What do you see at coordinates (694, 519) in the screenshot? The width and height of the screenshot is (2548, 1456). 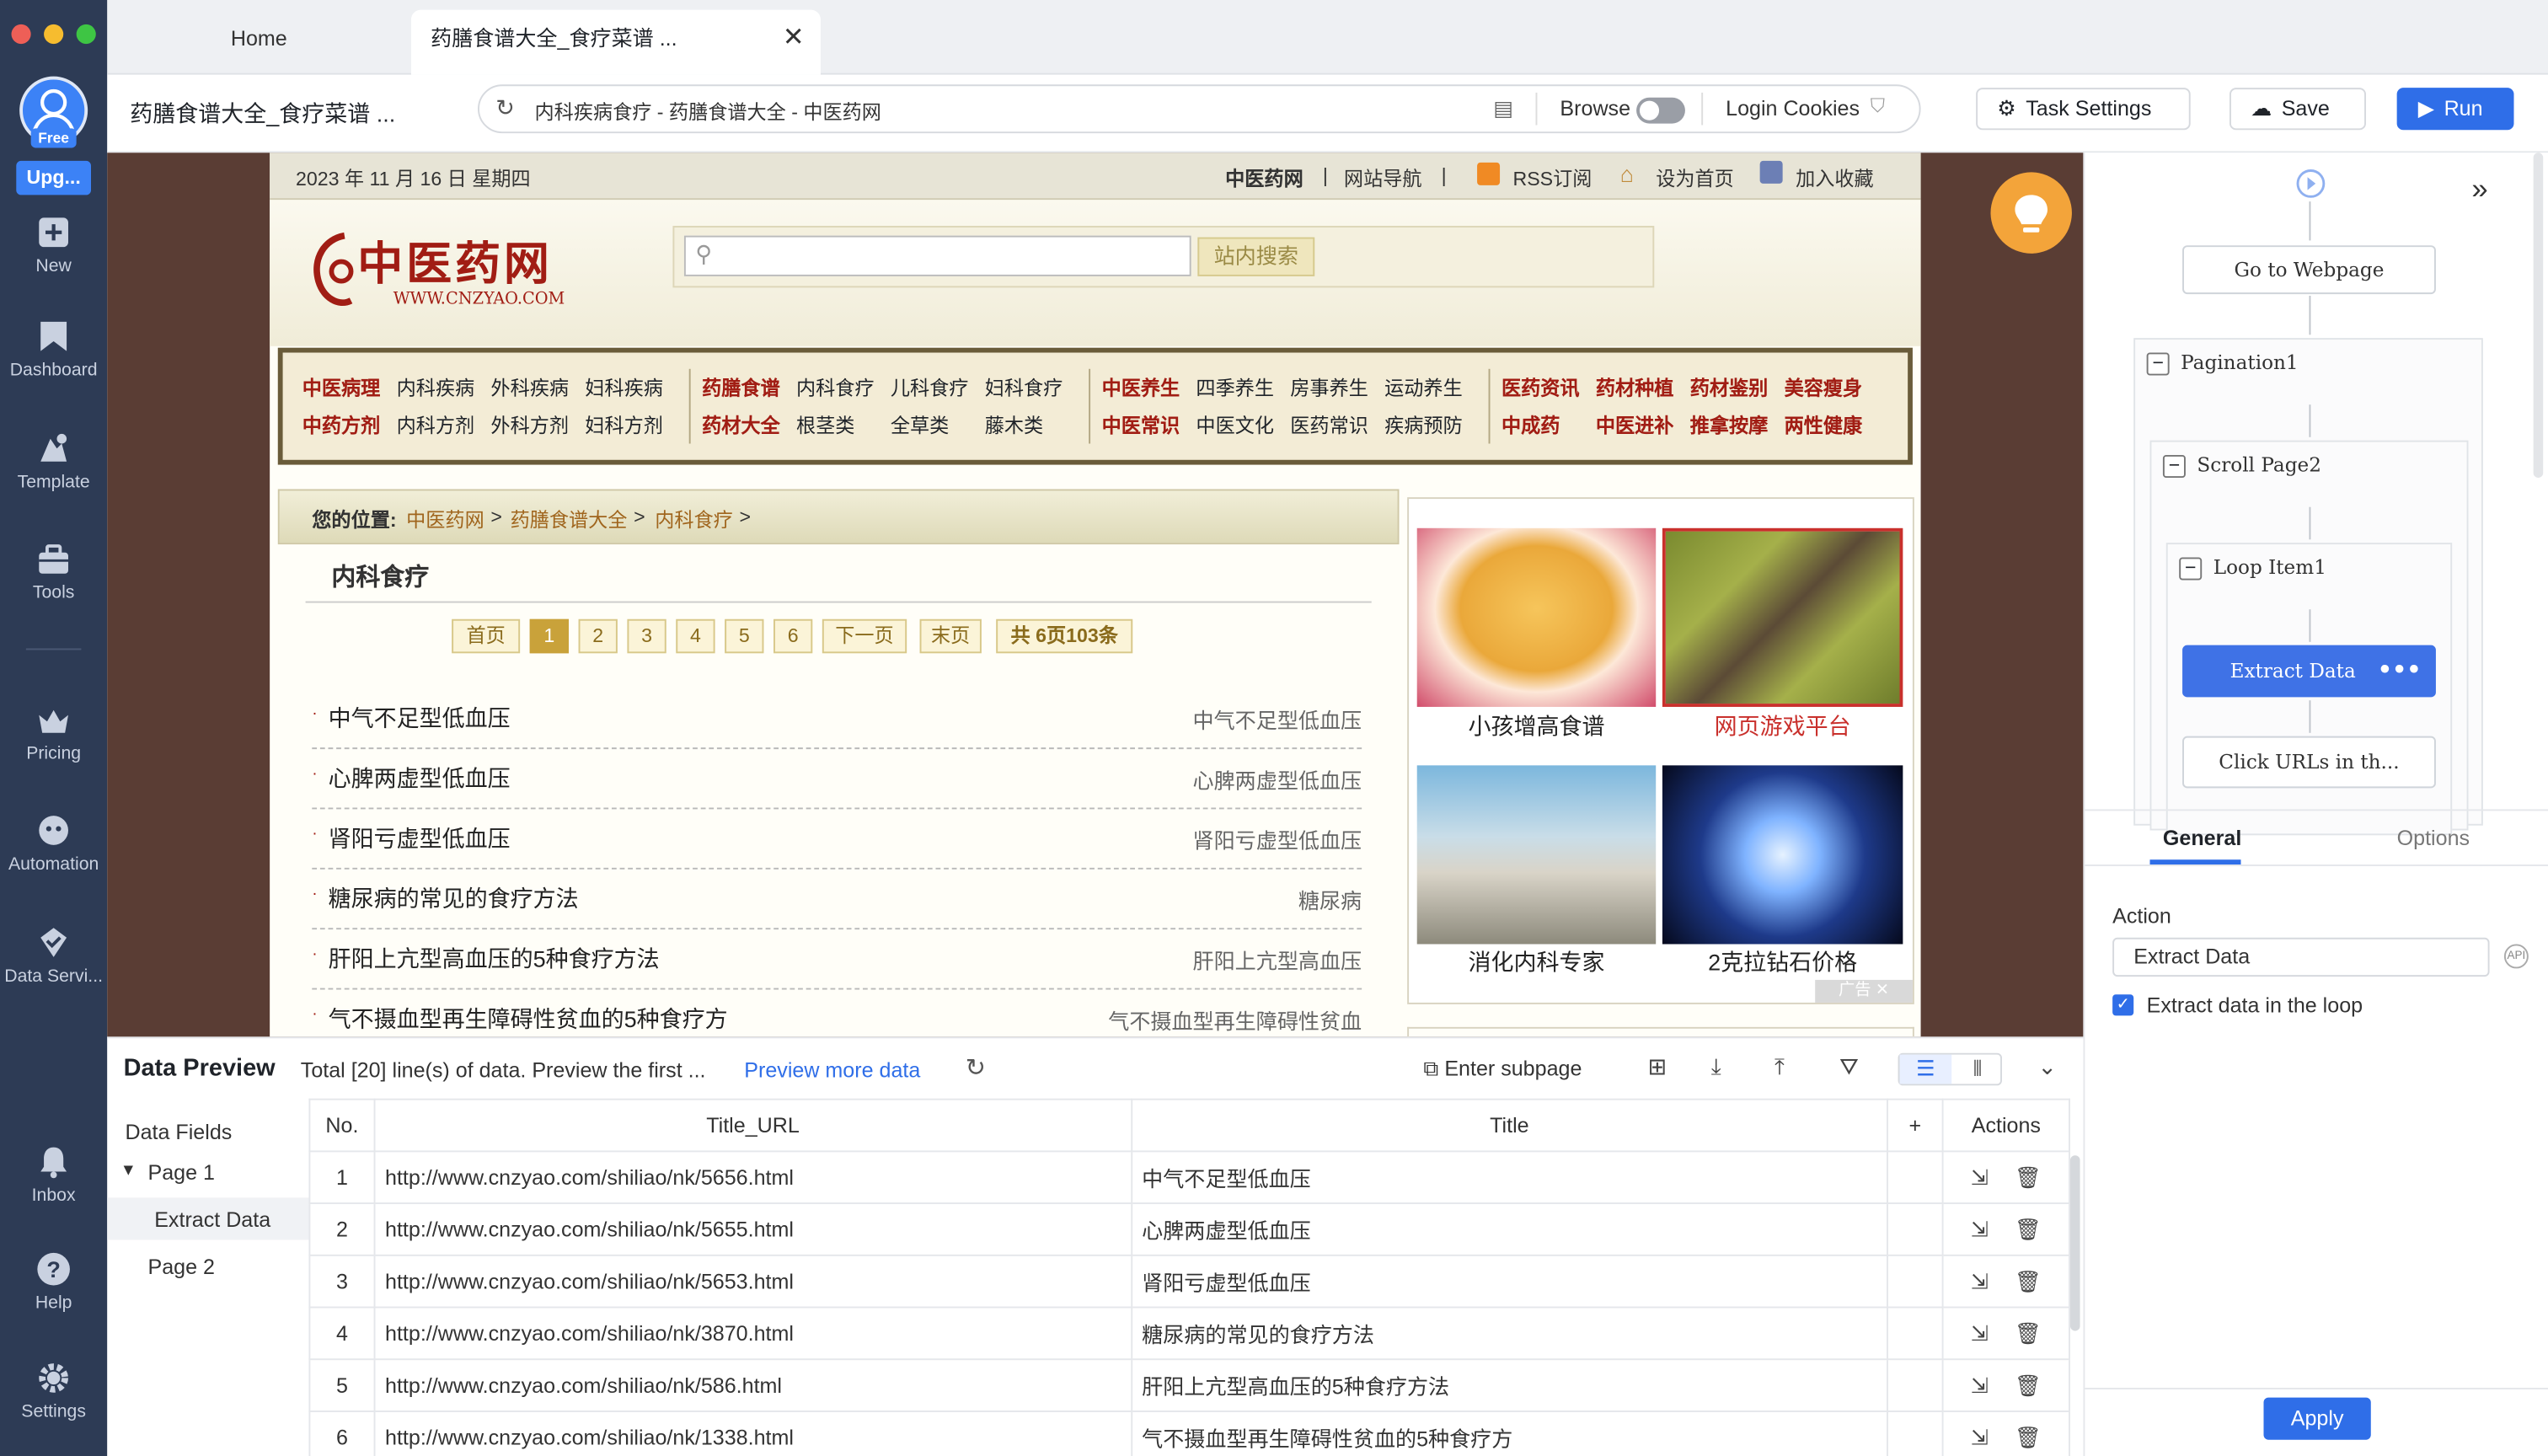 I see `breadcrumb-link-current: 内科食疗` at bounding box center [694, 519].